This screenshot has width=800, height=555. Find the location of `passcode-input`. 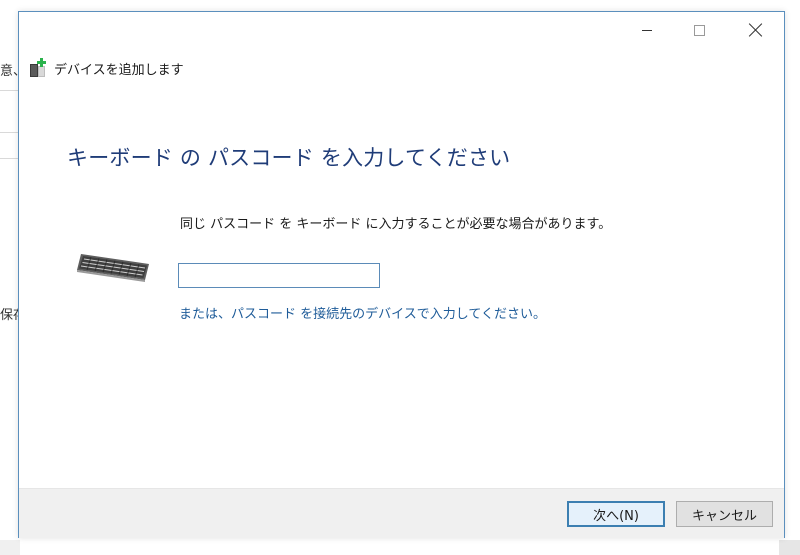

passcode-input is located at coordinates (279, 275).